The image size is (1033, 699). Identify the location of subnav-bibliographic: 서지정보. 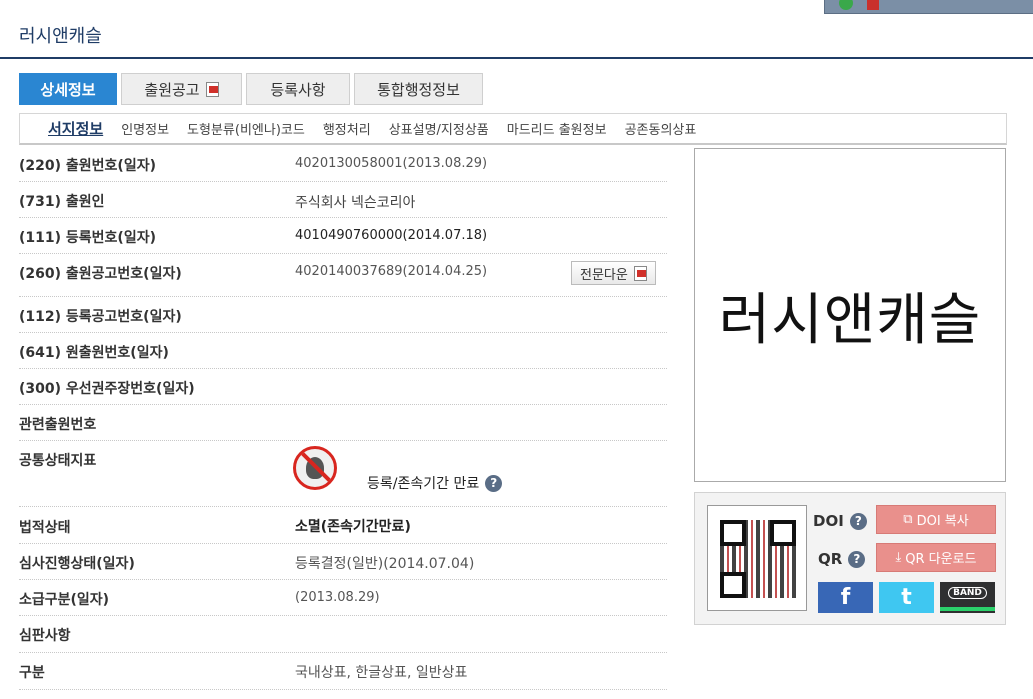
(75, 128).